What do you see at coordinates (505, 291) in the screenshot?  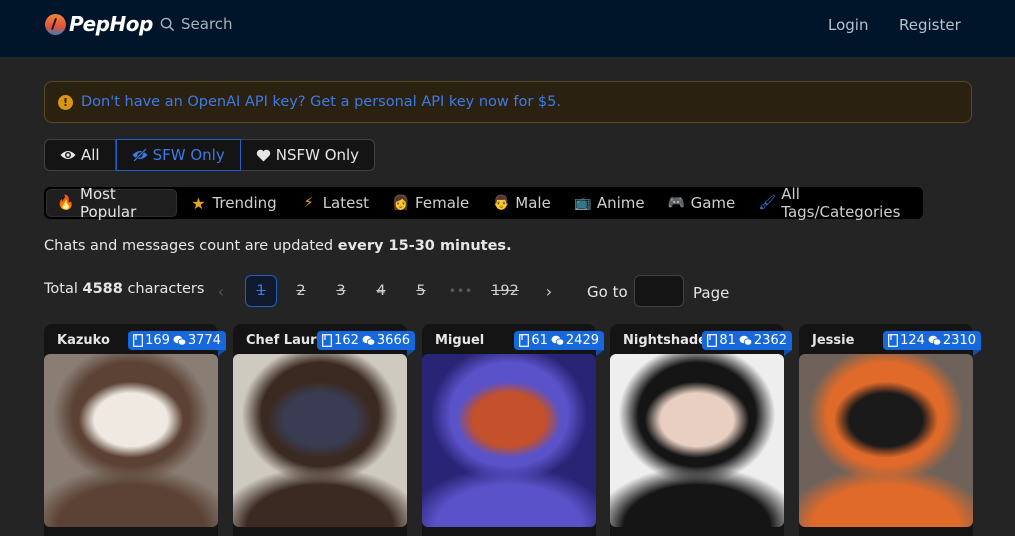 I see `last-page-button: 192` at bounding box center [505, 291].